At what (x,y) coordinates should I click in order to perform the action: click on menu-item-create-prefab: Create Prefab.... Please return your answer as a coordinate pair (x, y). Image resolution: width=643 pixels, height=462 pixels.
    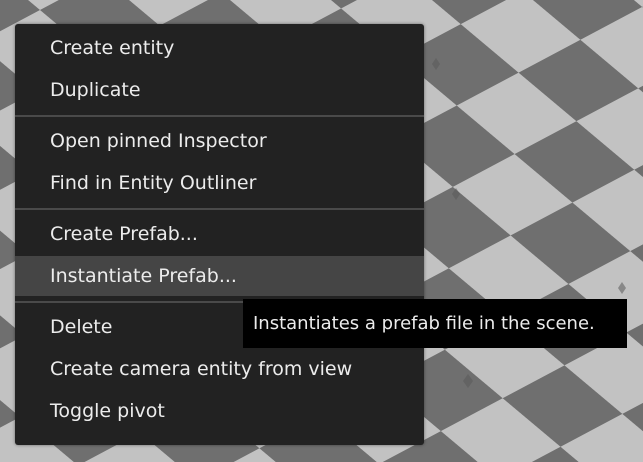
    Looking at the image, I should click on (219, 234).